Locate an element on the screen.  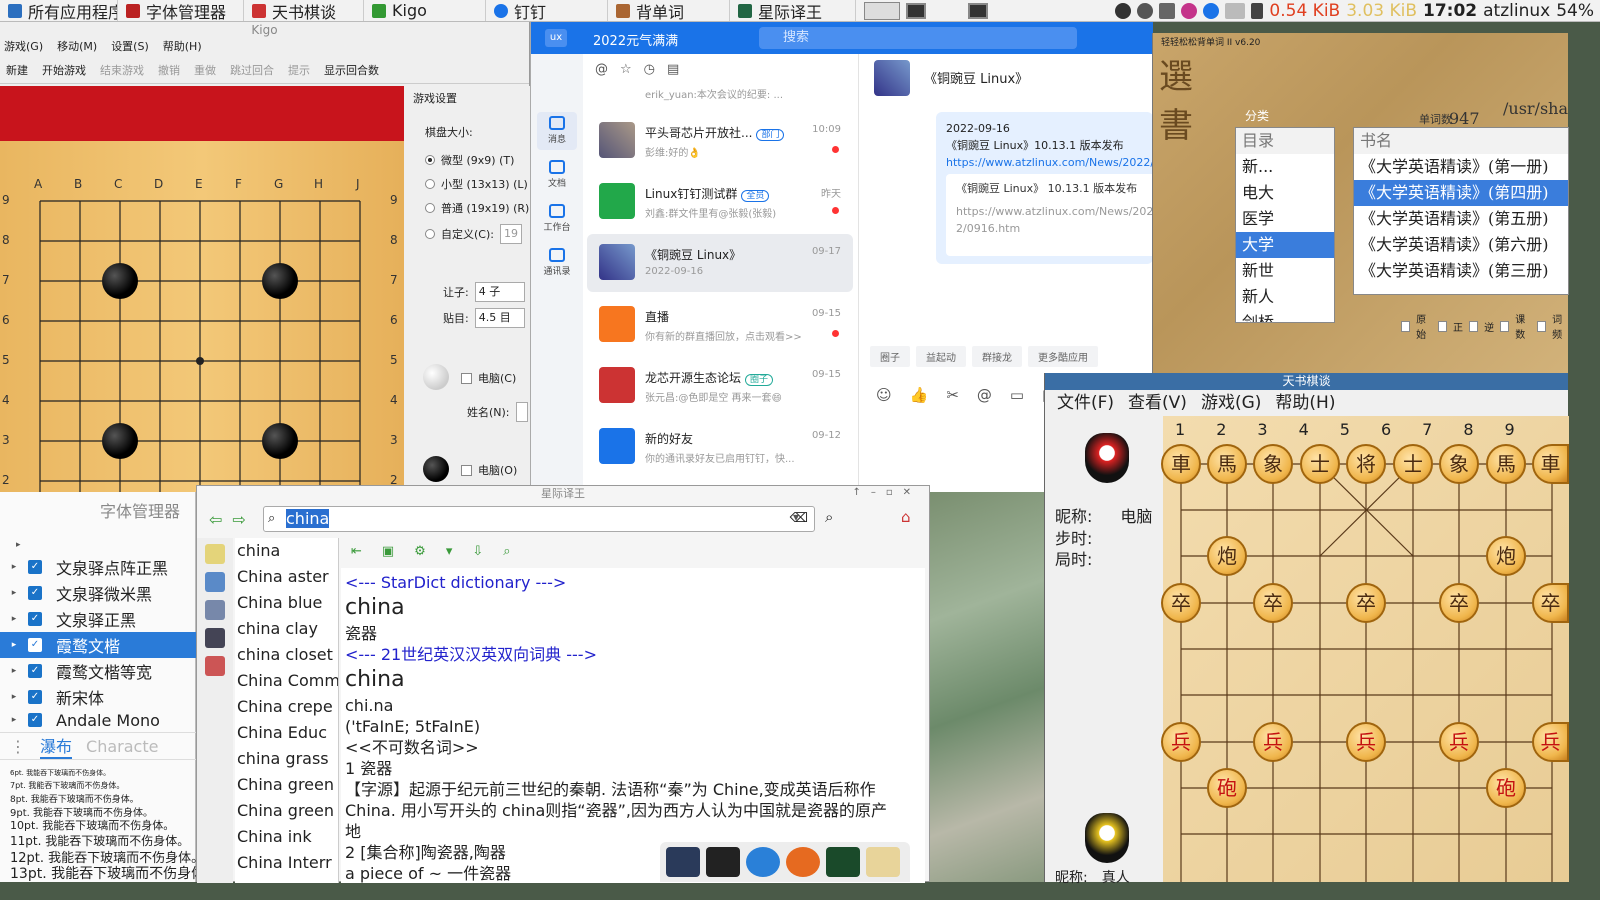
font-row: ▸ ✓ 文泉驿正黑 is located at coordinates (98, 619).